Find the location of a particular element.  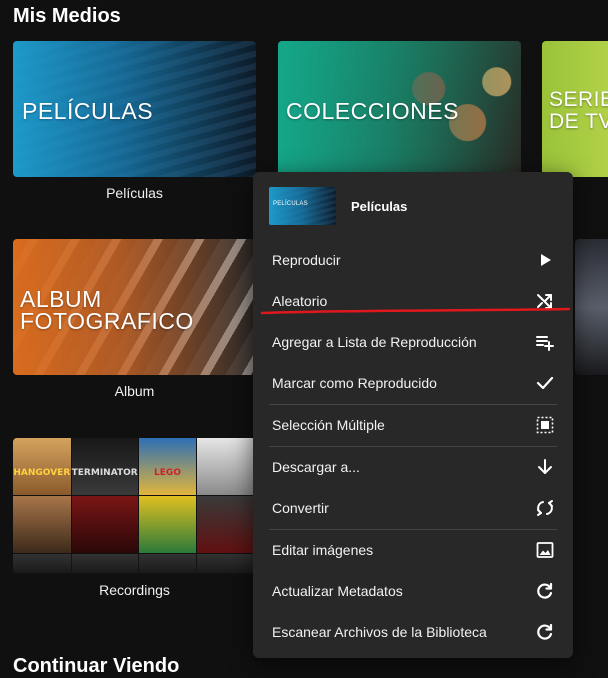

menu-item-play: Reproducir is located at coordinates (413, 260).